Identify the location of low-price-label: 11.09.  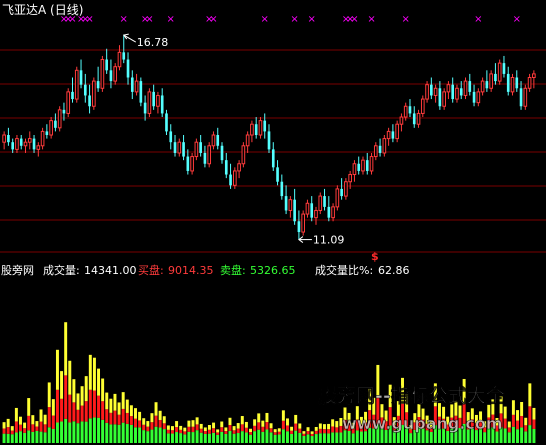
(329, 240).